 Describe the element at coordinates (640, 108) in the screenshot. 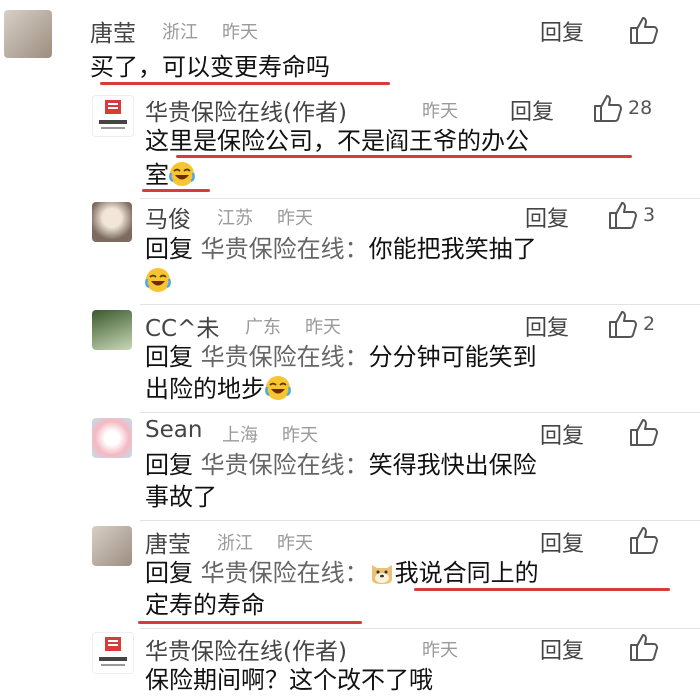

I see `like-count: 28` at that location.